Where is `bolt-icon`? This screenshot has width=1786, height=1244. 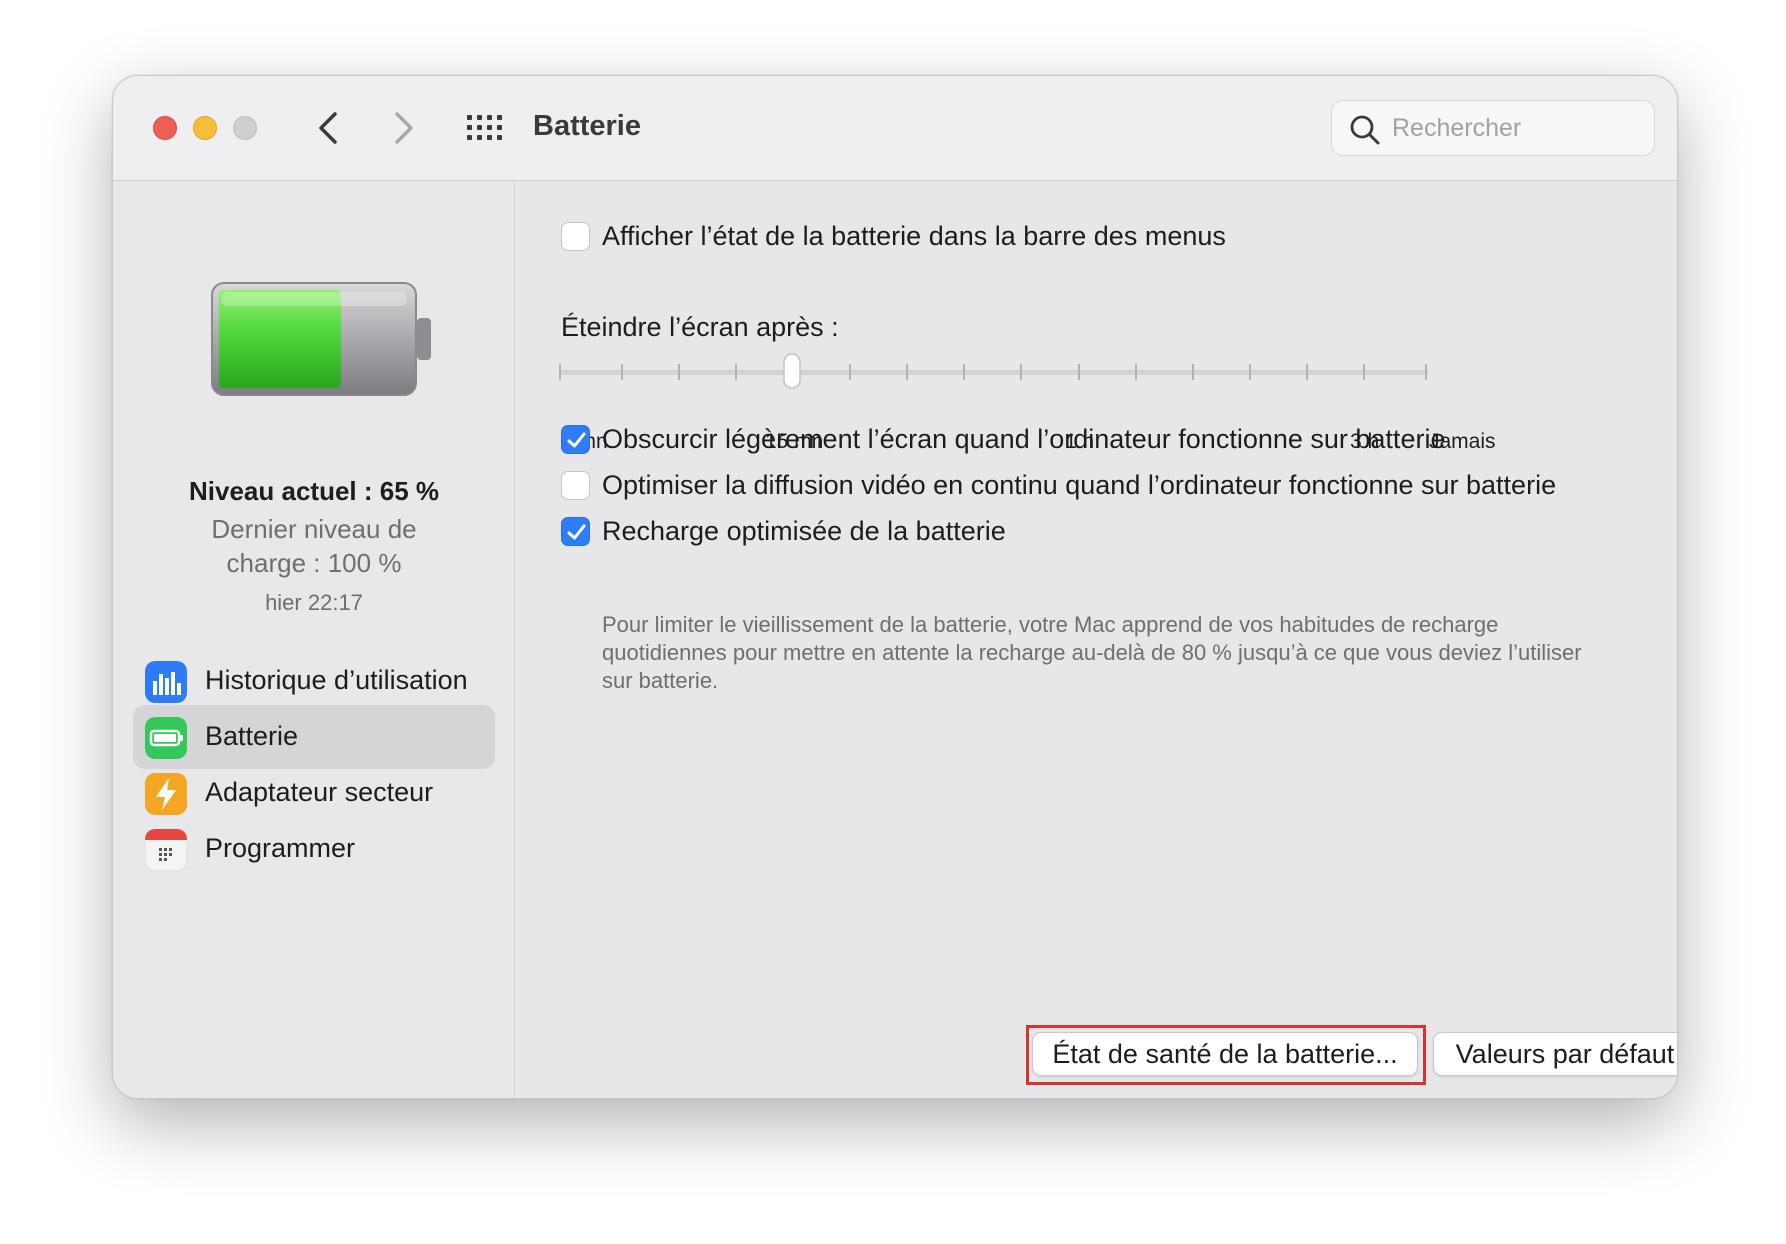 bolt-icon is located at coordinates (166, 794).